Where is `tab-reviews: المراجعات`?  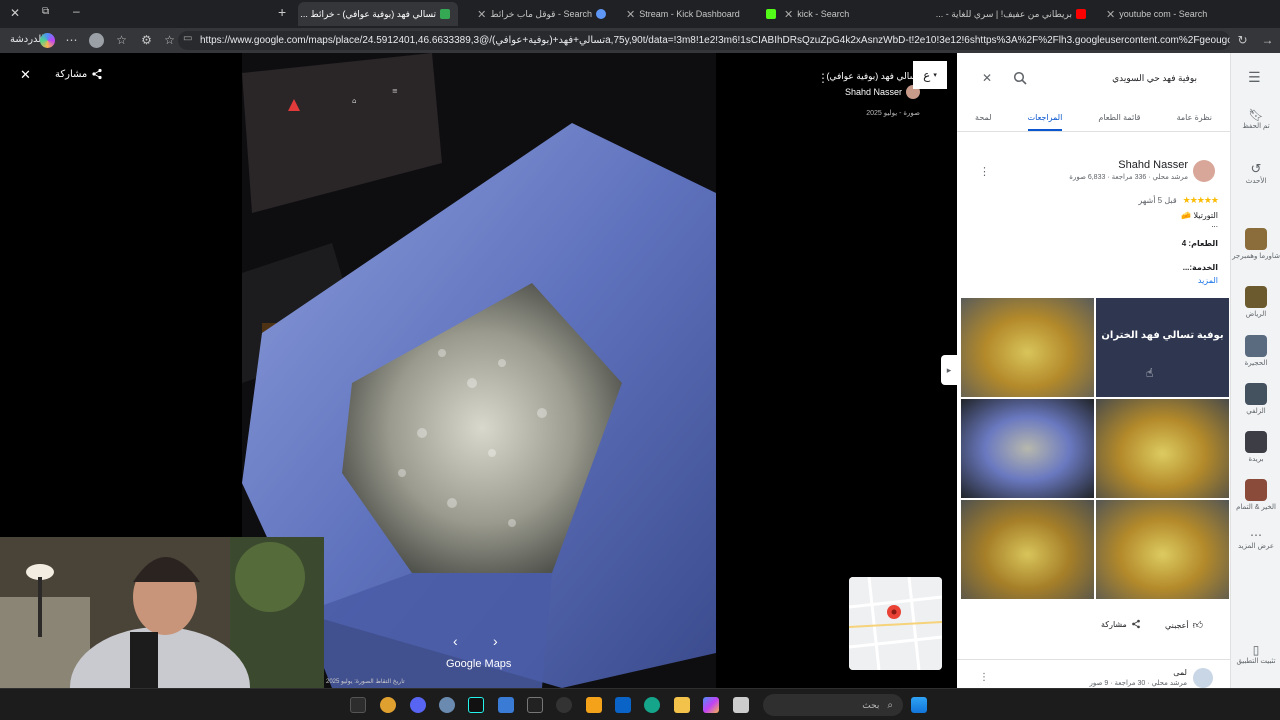
tab-reviews: المراجعات is located at coordinates (1045, 119).